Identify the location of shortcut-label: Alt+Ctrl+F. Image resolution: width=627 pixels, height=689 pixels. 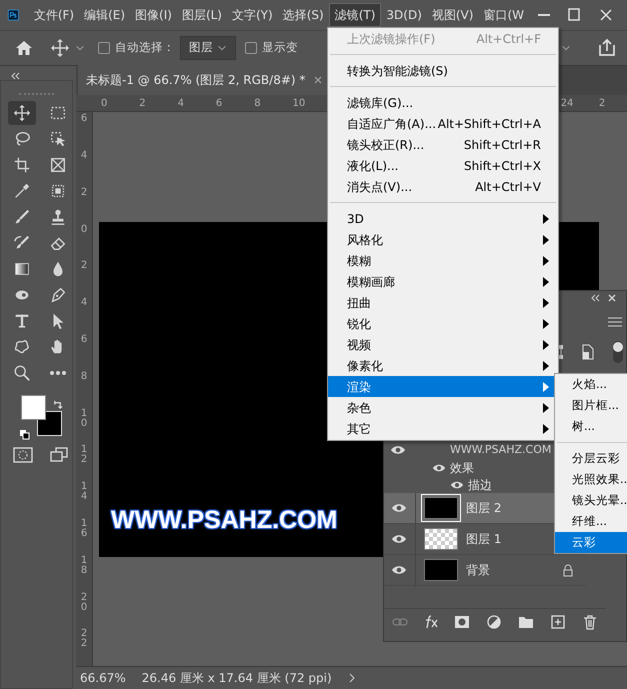
(508, 39).